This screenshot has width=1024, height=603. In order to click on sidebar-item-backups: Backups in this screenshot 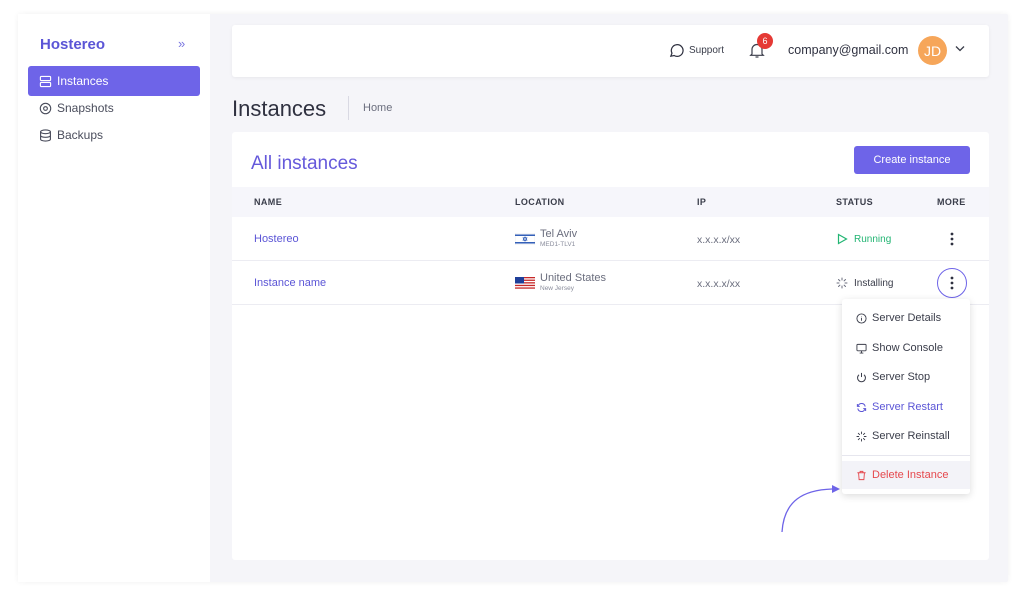, I will do `click(114, 135)`.